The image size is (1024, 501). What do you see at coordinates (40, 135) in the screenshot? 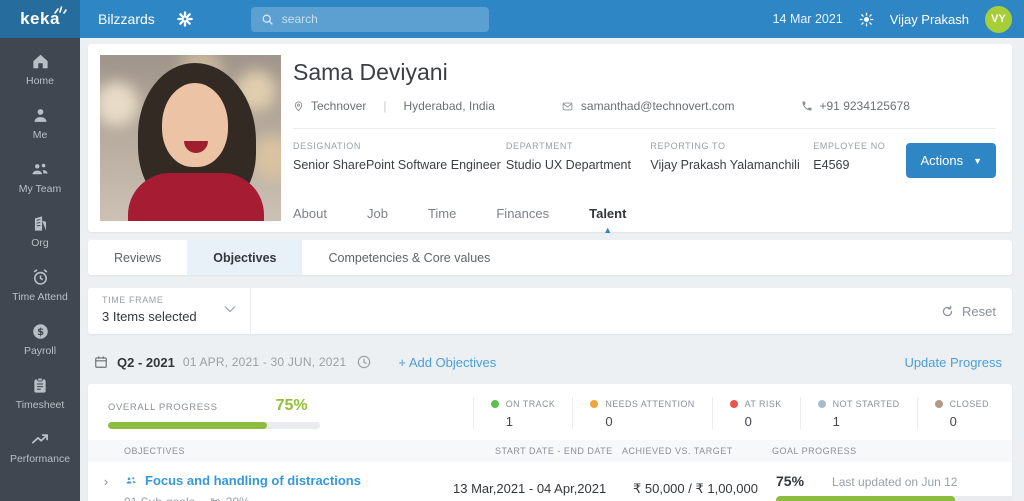
I see `sidebar-label: Me` at bounding box center [40, 135].